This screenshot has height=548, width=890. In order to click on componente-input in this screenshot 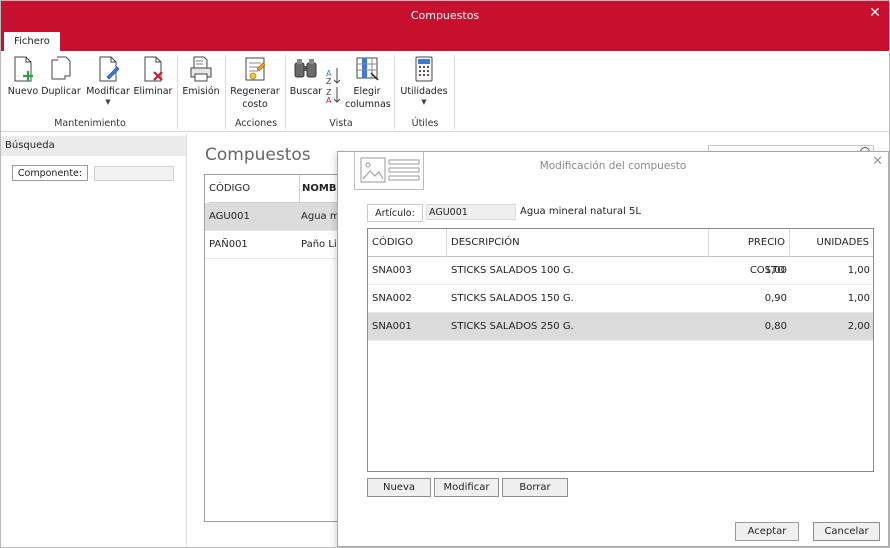, I will do `click(134, 173)`.